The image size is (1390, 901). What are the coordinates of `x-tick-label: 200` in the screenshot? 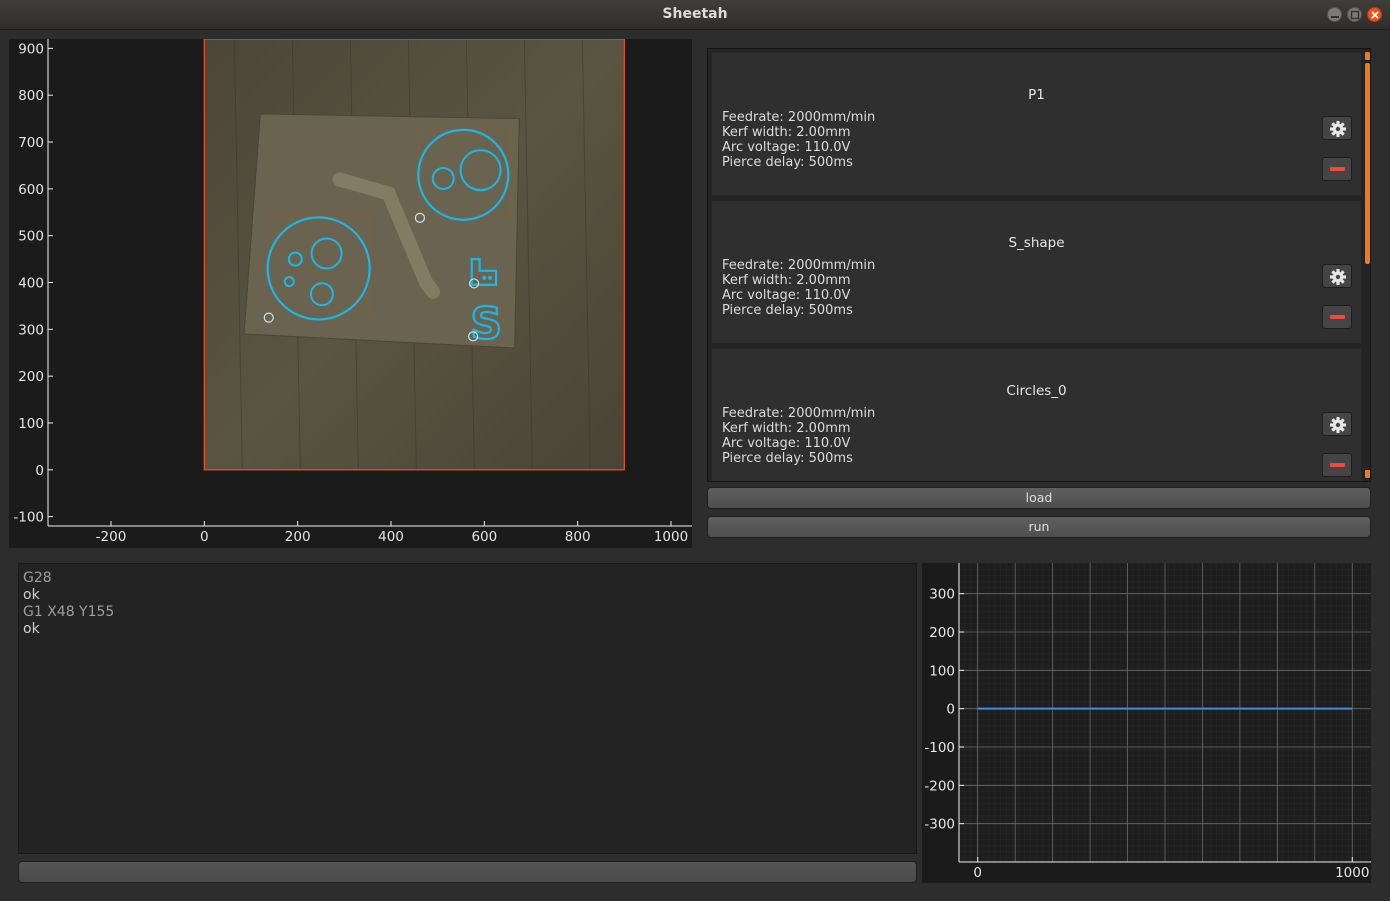 It's located at (298, 537).